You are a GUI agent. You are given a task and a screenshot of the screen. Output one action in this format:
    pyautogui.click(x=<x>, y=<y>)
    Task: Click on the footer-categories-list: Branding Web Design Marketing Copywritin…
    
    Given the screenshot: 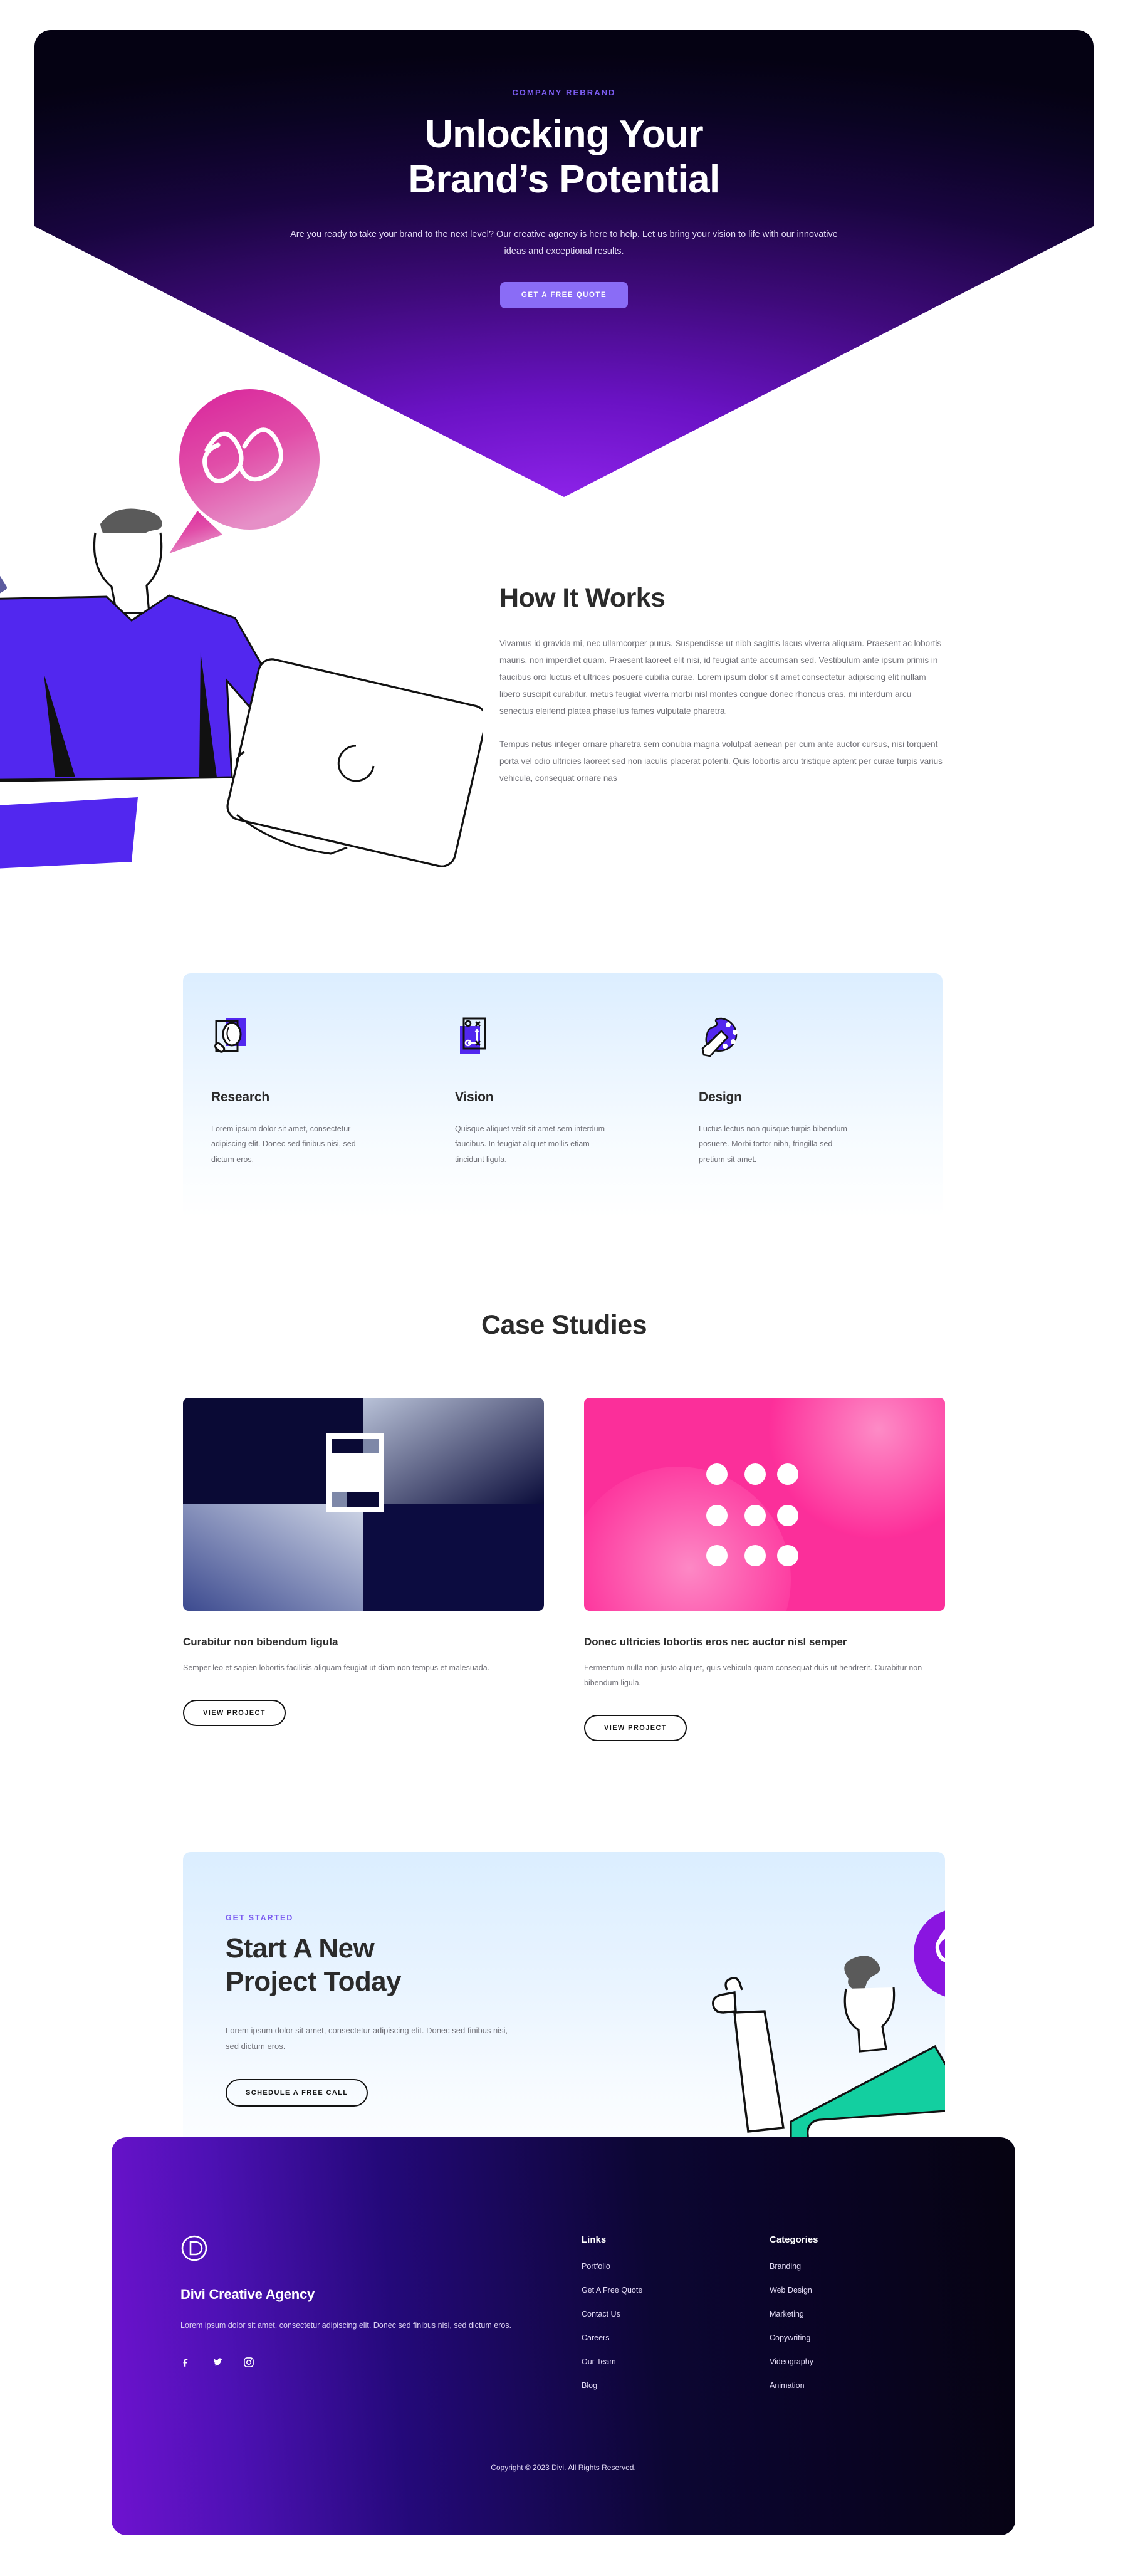 What is the action you would take?
    pyautogui.click(x=864, y=2326)
    